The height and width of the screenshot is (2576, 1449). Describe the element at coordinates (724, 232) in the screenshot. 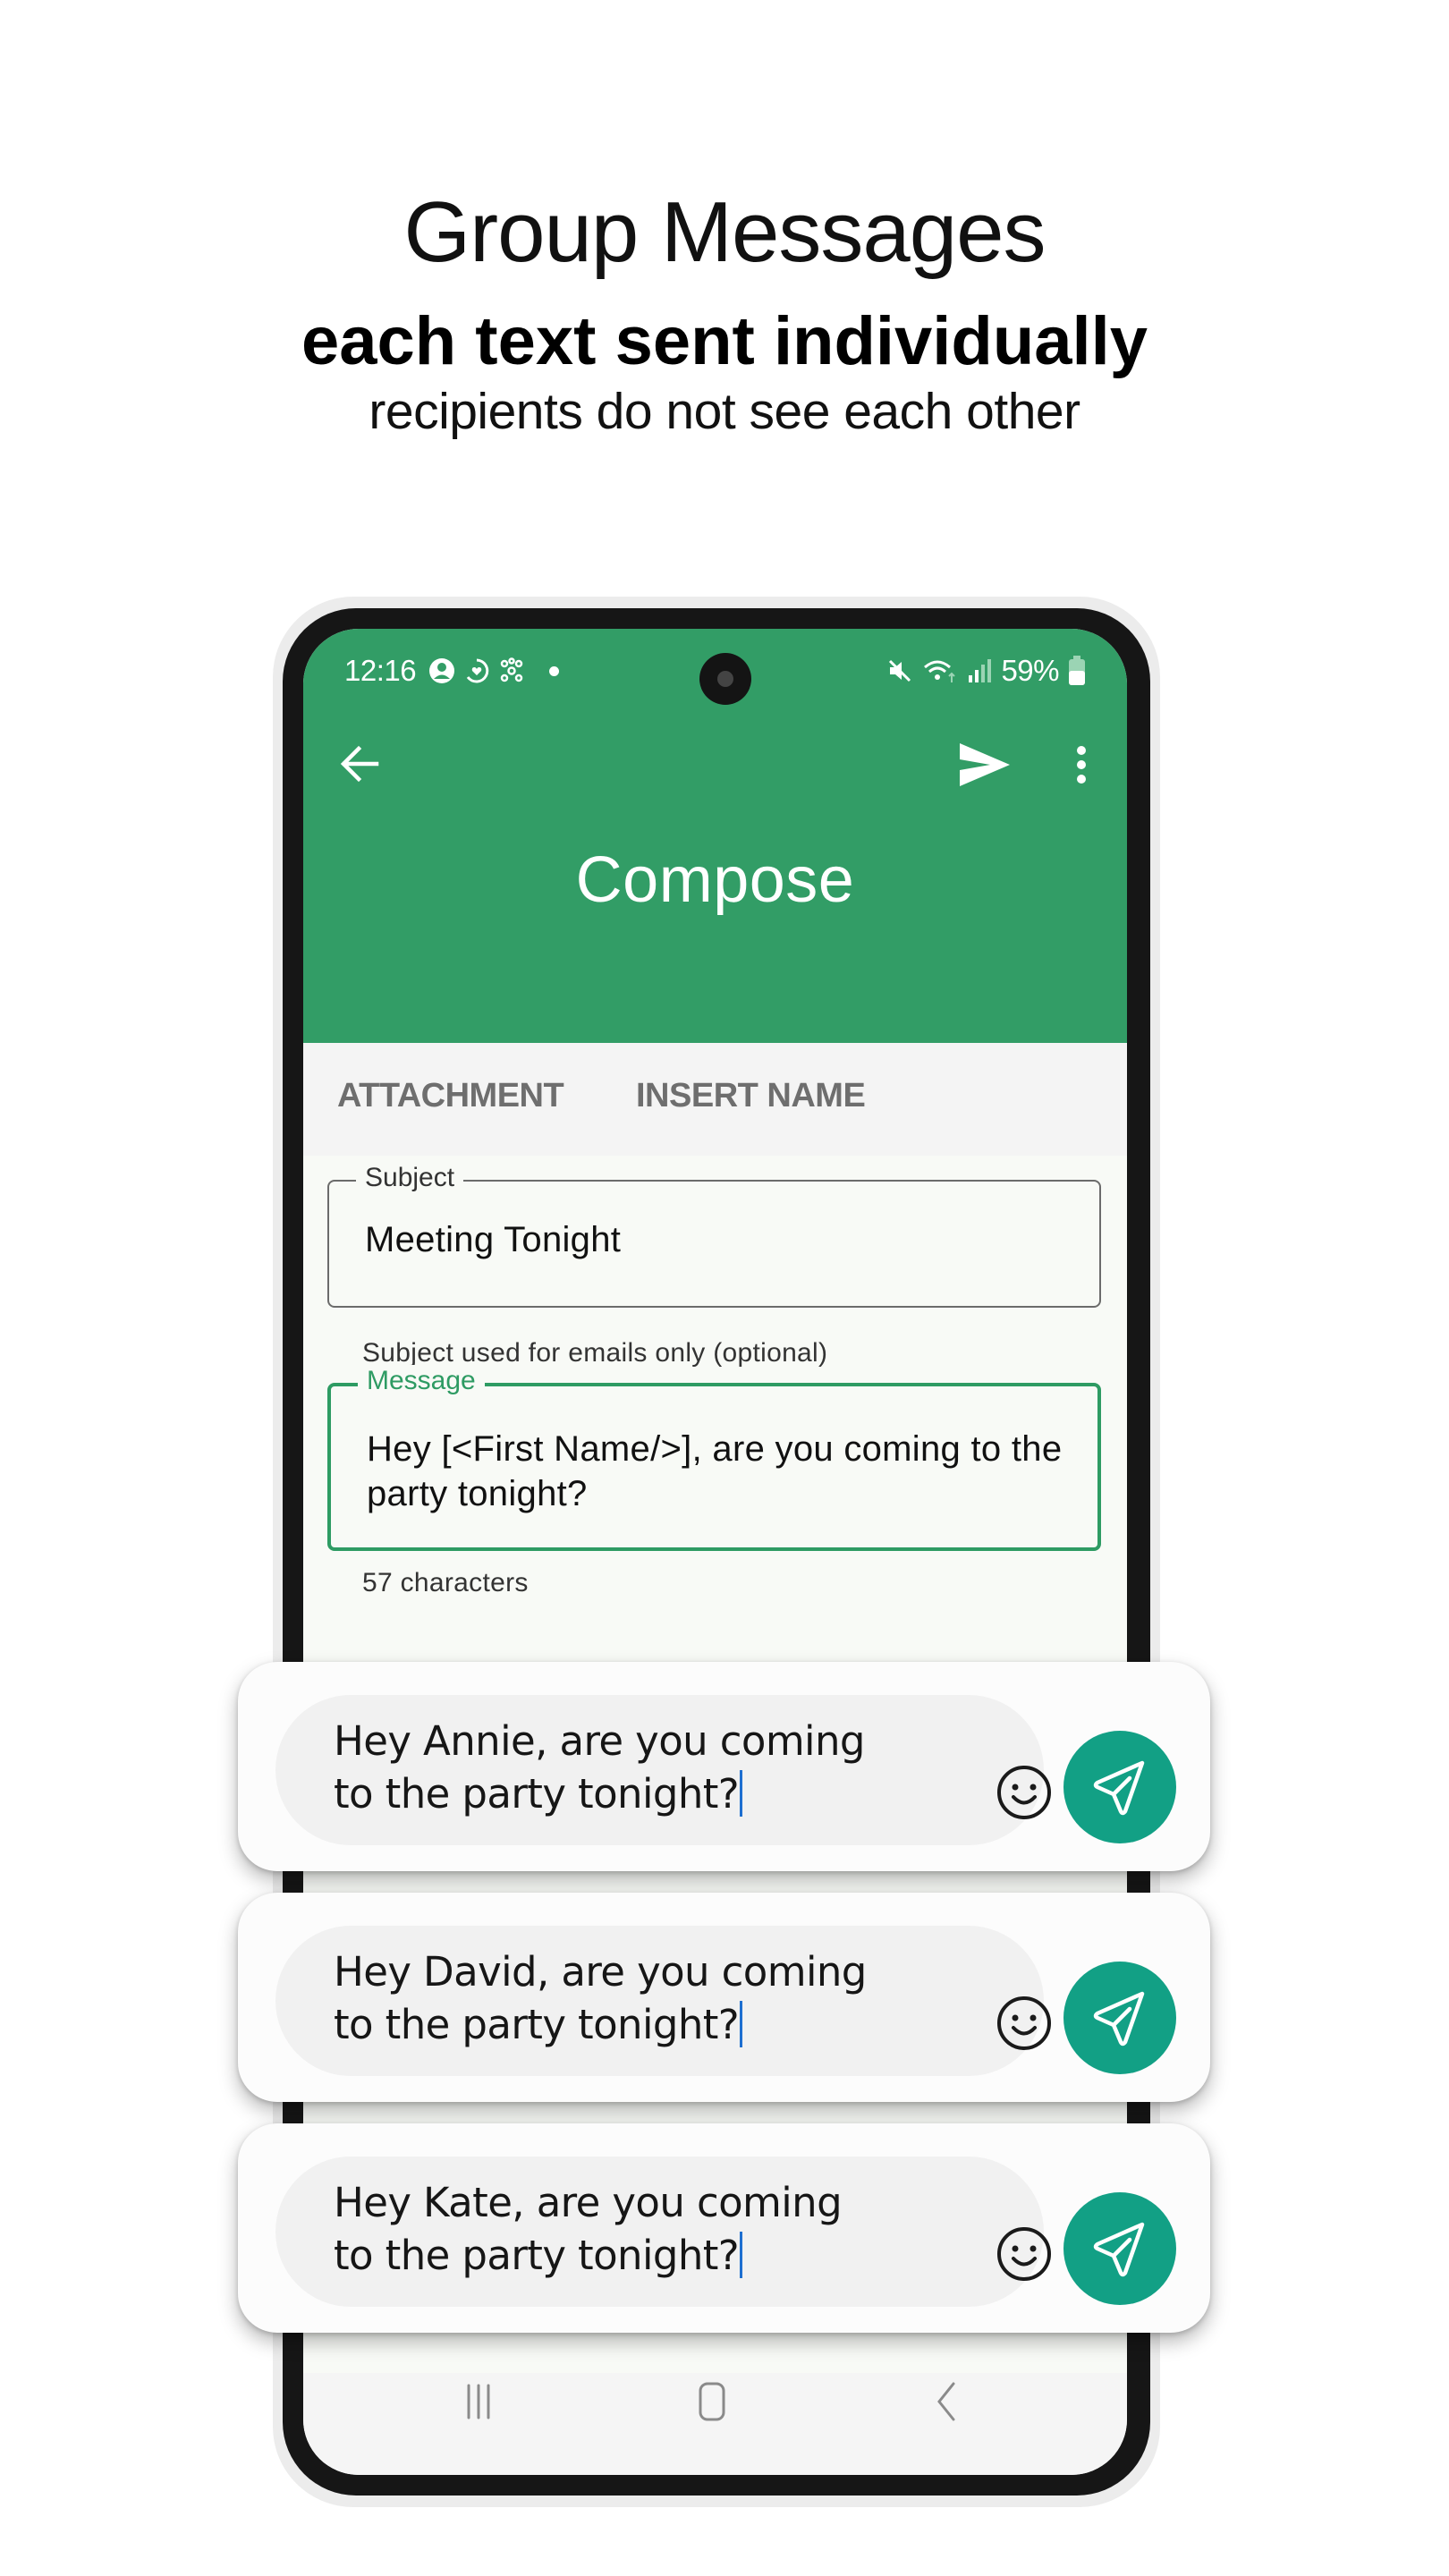

I see `headline: Group Messages` at that location.